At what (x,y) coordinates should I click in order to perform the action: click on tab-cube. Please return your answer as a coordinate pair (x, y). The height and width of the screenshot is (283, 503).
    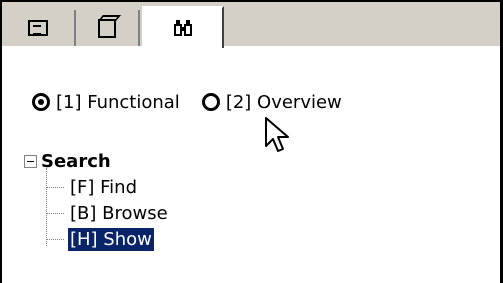
    Looking at the image, I should click on (108, 28).